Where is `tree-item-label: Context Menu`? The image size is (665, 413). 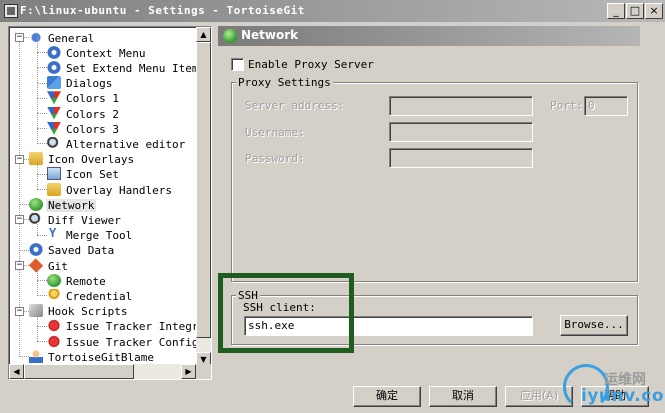
tree-item-label: Context Menu is located at coordinates (106, 53).